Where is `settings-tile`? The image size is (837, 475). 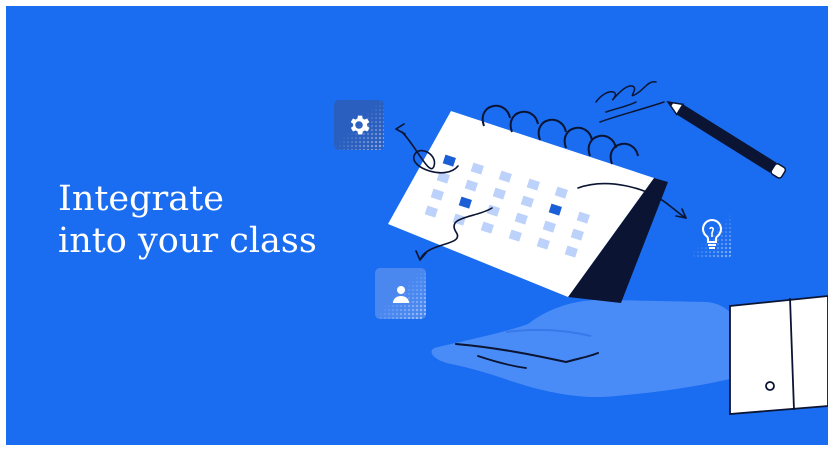
settings-tile is located at coordinates (359, 125).